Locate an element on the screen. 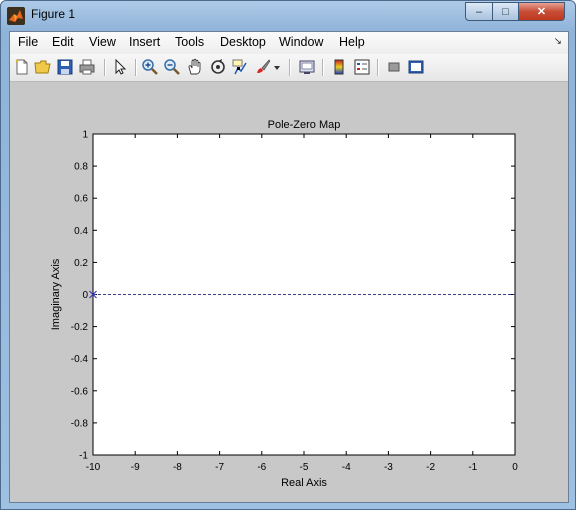 The image size is (576, 510). insert-legend-icon is located at coordinates (362, 67).